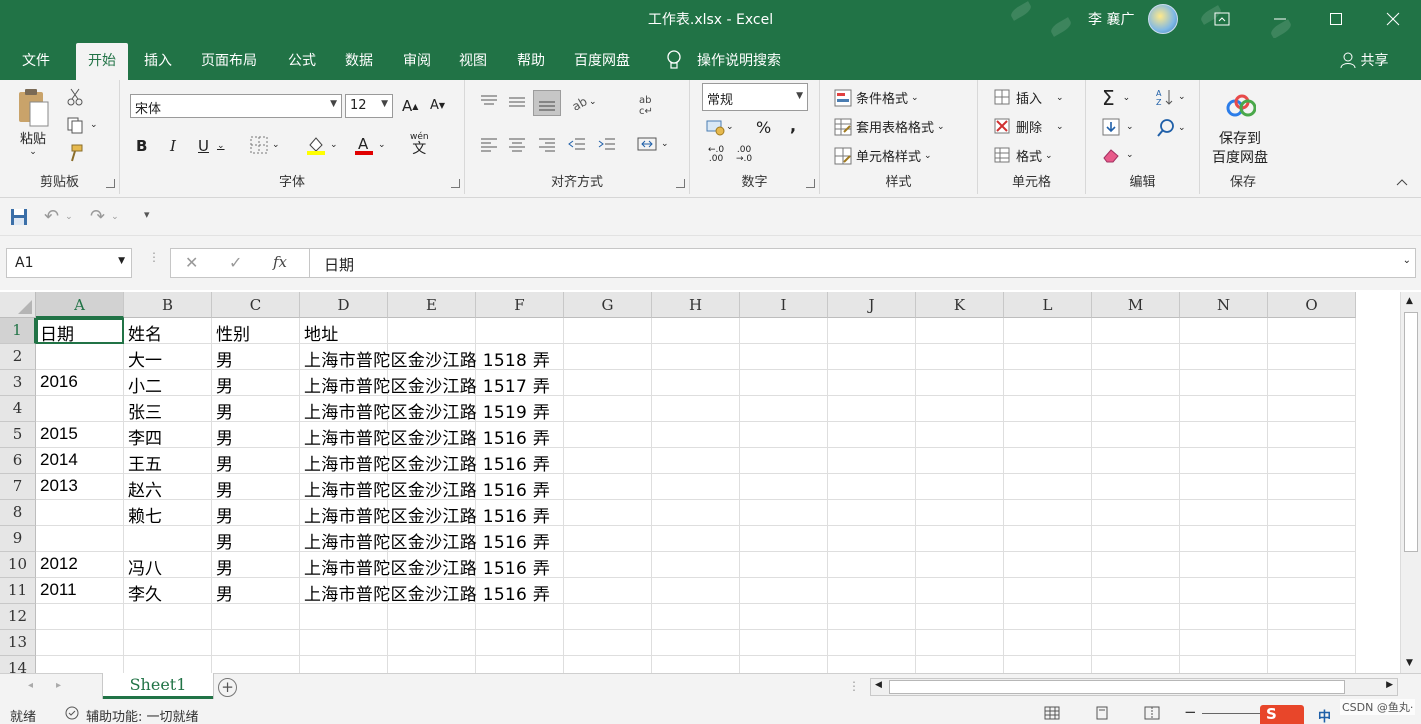 This screenshot has width=1421, height=724. Describe the element at coordinates (1116, 98) in the screenshot. I see `autosum-icon: Σ ⌄` at that location.